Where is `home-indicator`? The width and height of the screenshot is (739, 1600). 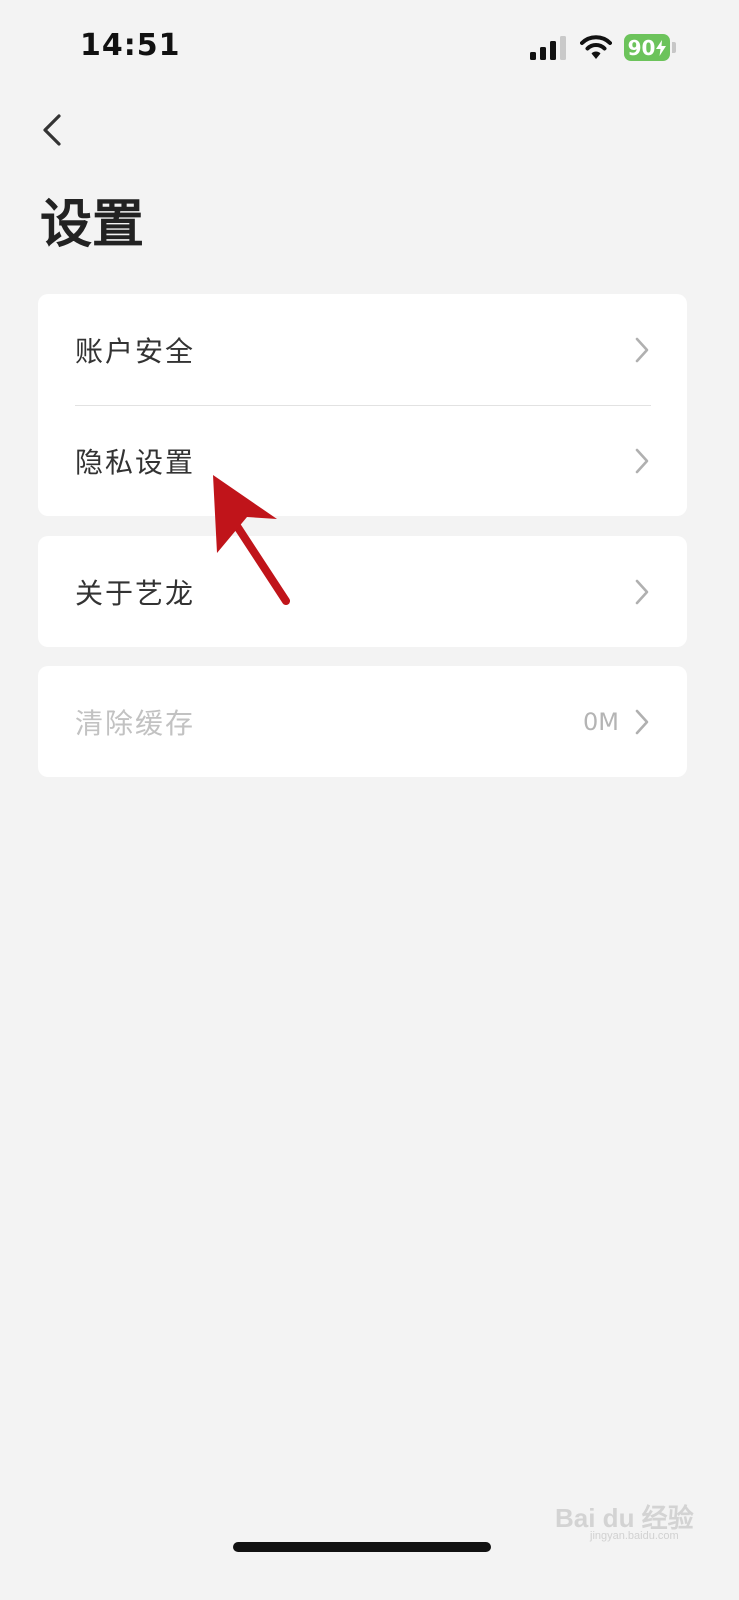 home-indicator is located at coordinates (362, 1547).